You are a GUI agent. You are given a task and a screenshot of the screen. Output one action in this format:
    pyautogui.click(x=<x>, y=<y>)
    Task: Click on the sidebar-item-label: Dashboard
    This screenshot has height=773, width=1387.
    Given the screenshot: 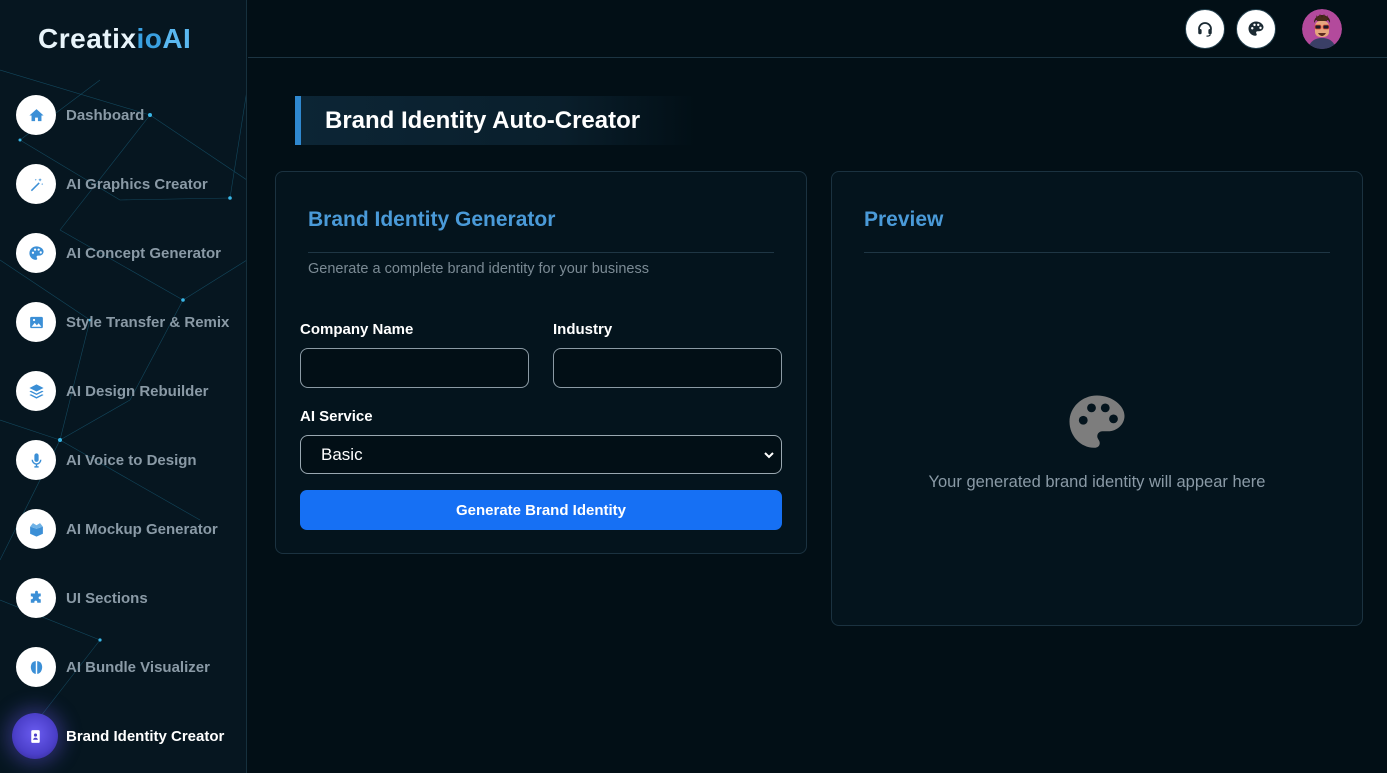 What is the action you would take?
    pyautogui.click(x=105, y=115)
    